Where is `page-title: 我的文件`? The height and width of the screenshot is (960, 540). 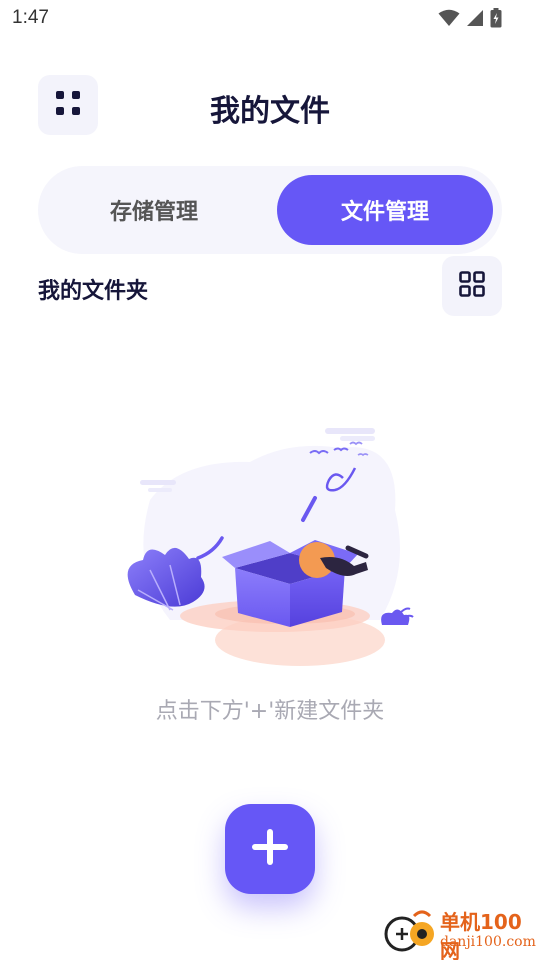 page-title: 我的文件 is located at coordinates (270, 111).